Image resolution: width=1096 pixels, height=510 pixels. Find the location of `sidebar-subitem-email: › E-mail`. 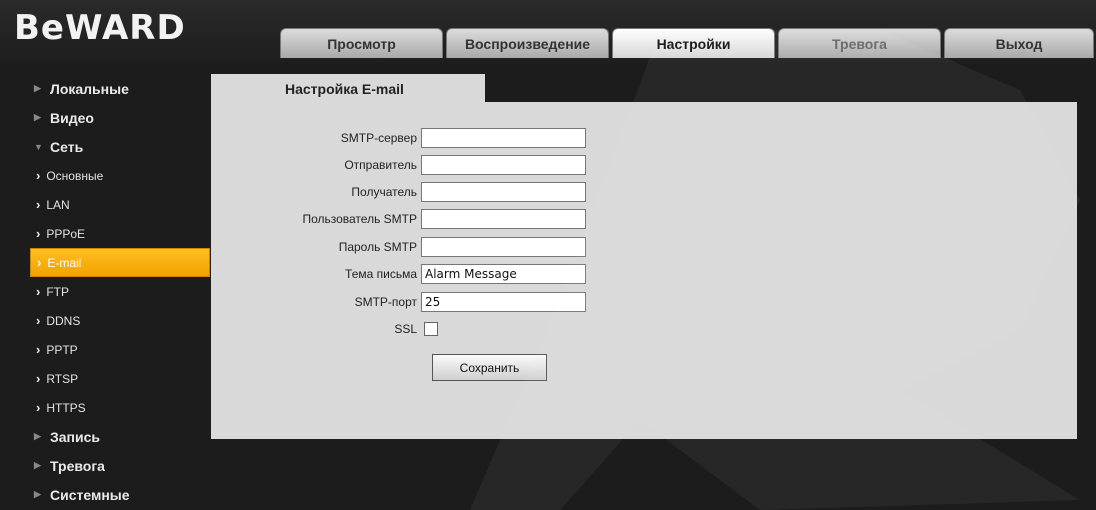

sidebar-subitem-email: › E-mail is located at coordinates (120, 262).